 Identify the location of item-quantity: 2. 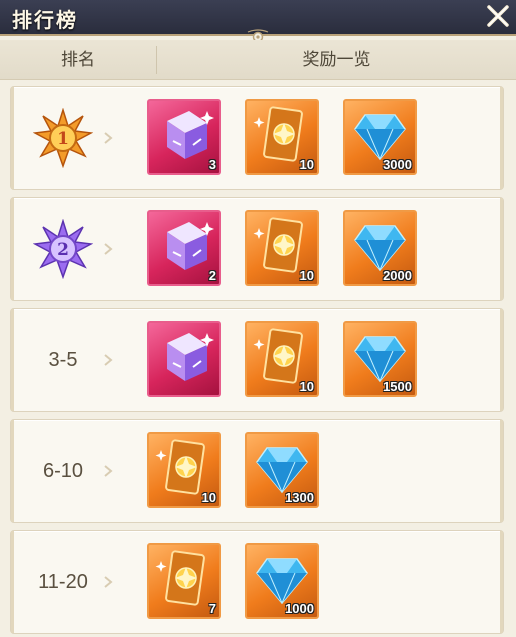
(212, 275).